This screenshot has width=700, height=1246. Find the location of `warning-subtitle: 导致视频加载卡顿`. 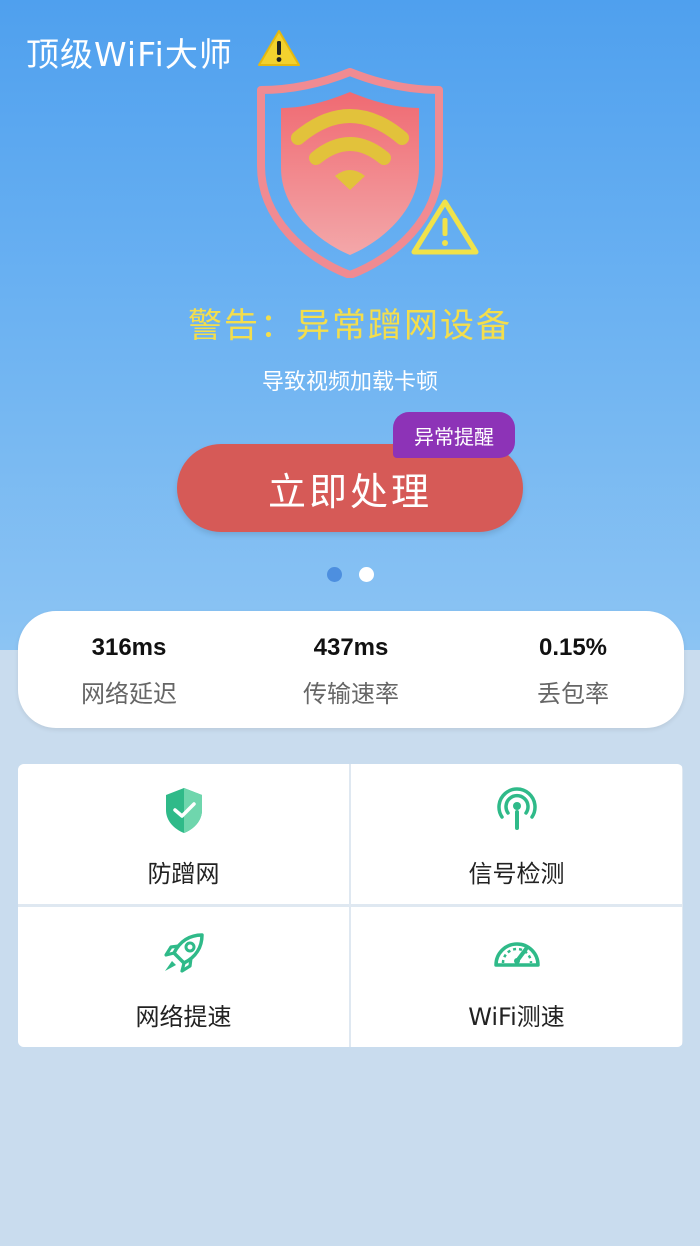

warning-subtitle: 导致视频加载卡顿 is located at coordinates (349, 382).